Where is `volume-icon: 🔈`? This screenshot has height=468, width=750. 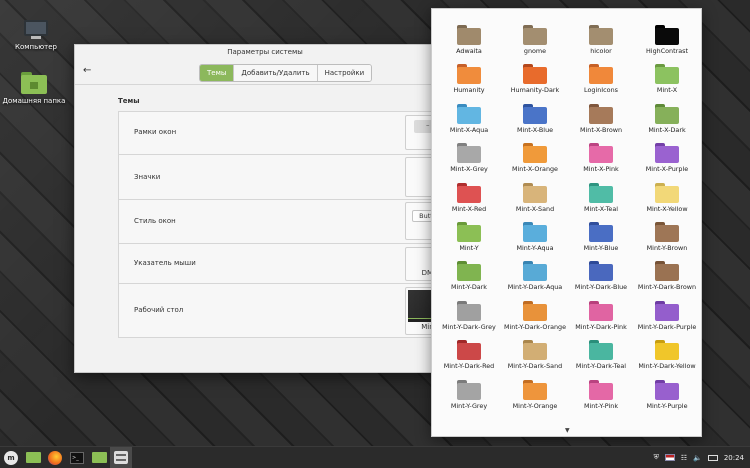
volume-icon: 🔈 is located at coordinates (697, 458).